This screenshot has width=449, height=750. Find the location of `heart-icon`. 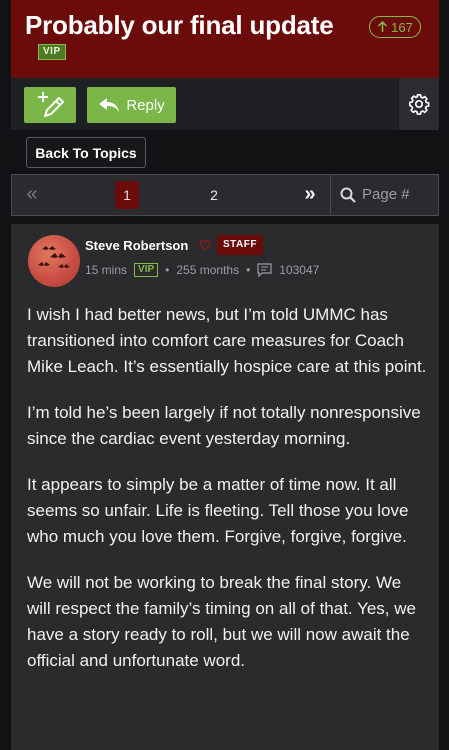

heart-icon is located at coordinates (205, 245).